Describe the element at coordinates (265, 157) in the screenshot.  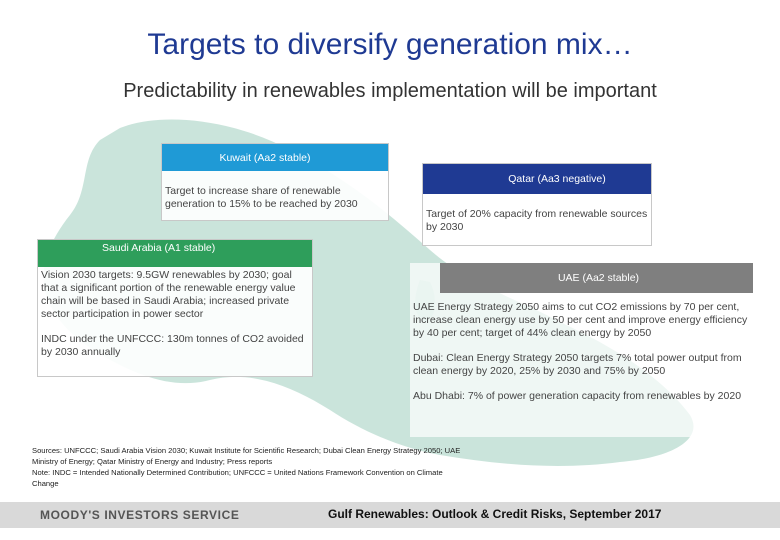
I see `kuwait-header-label: Kuwait (Aa2 stable)` at that location.